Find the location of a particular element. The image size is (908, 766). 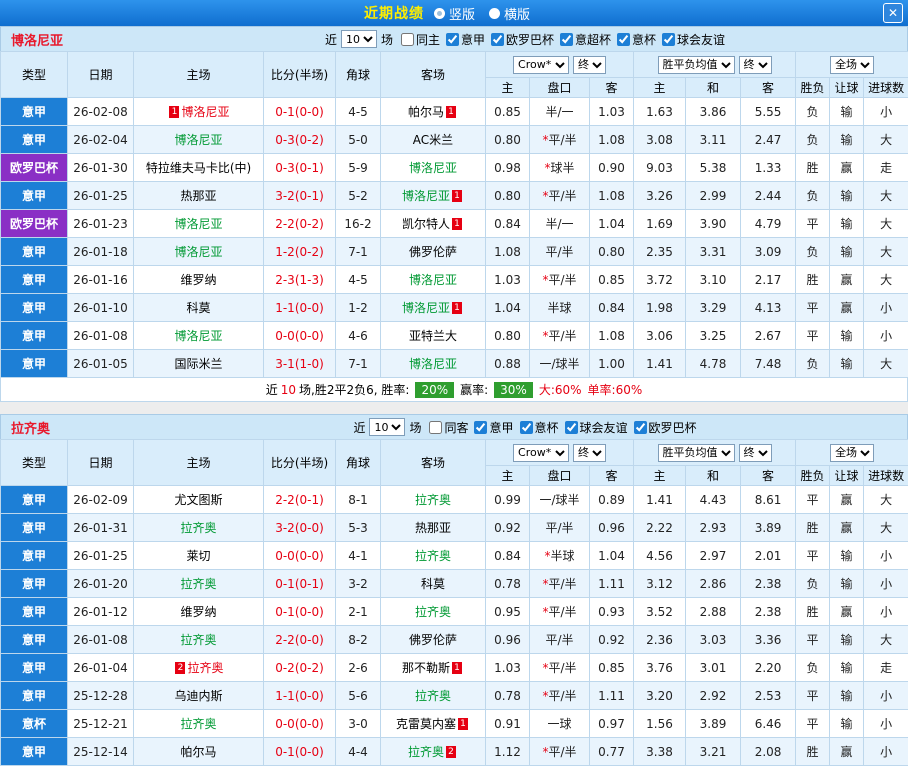

score-cell: 1-2(0-2) is located at coordinates (300, 252).